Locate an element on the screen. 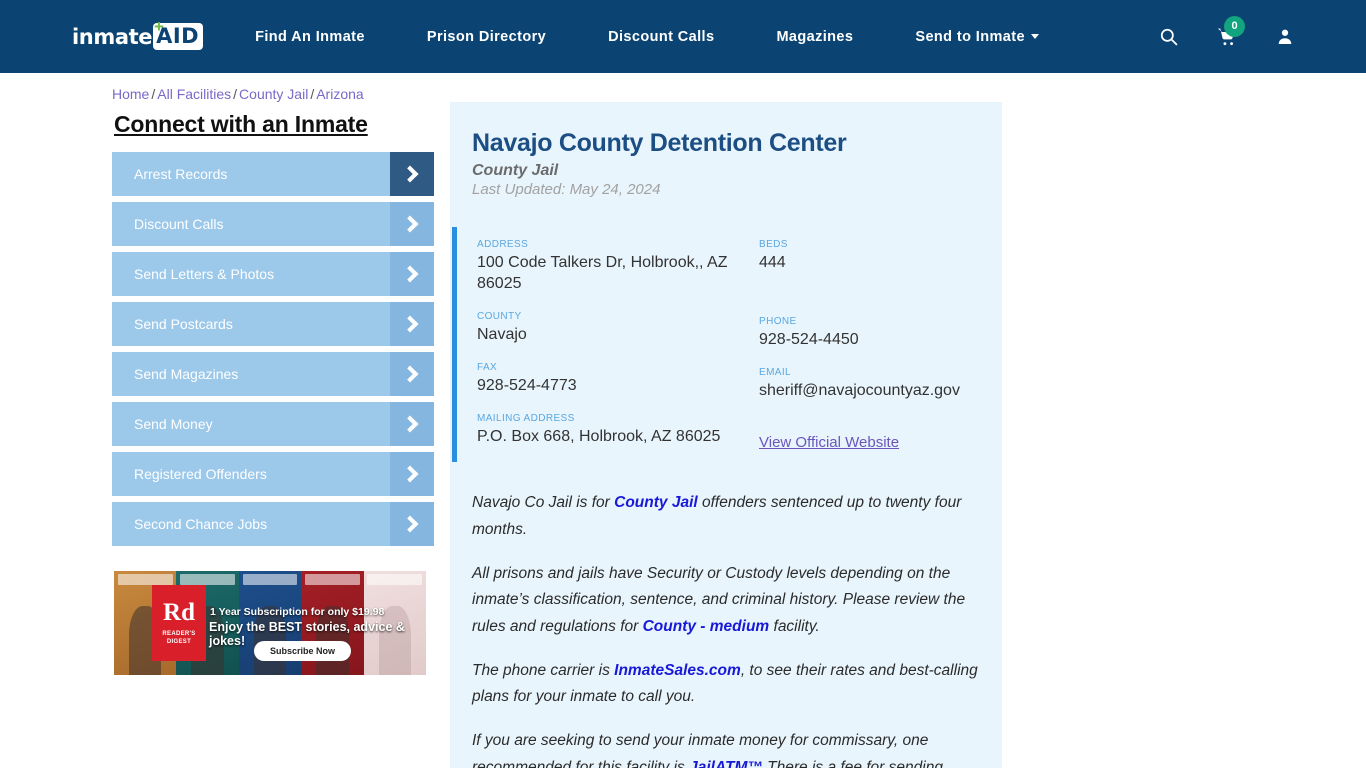  sidebar-item-label: Send Postcards is located at coordinates (183, 324).